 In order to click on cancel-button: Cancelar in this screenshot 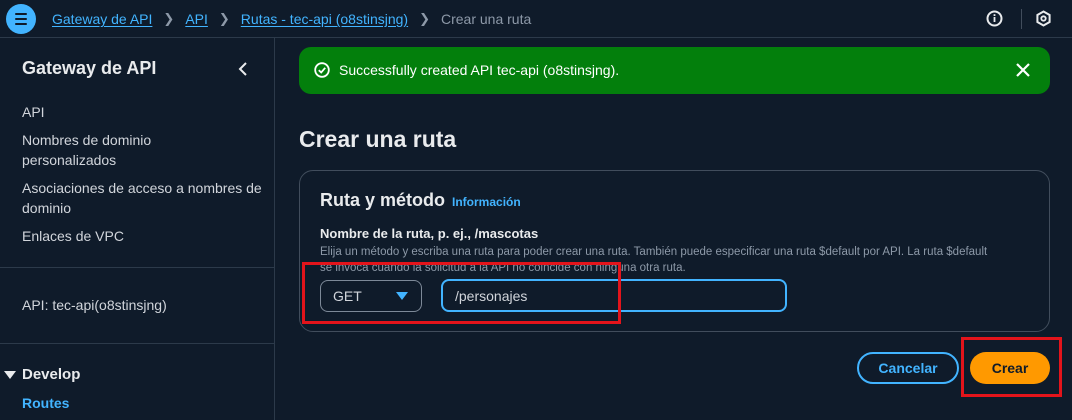, I will do `click(908, 368)`.